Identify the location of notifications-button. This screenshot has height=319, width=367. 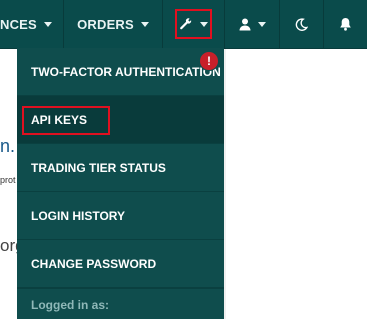
(345, 24).